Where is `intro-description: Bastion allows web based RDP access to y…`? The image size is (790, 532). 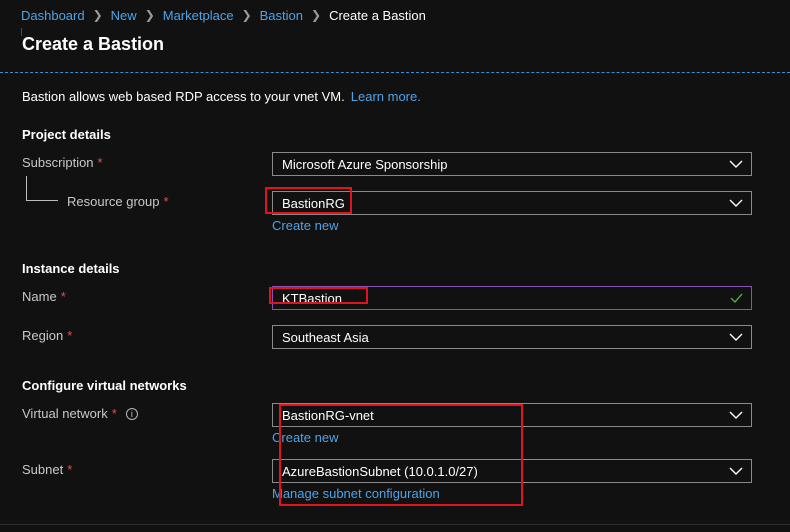
intro-description: Bastion allows web based RDP access to y… is located at coordinates (183, 96).